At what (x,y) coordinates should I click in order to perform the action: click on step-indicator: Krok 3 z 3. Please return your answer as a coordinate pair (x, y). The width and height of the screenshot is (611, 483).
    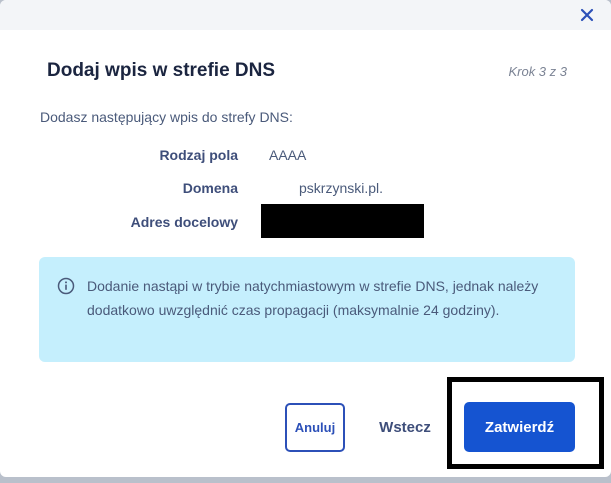
    Looking at the image, I should click on (537, 71).